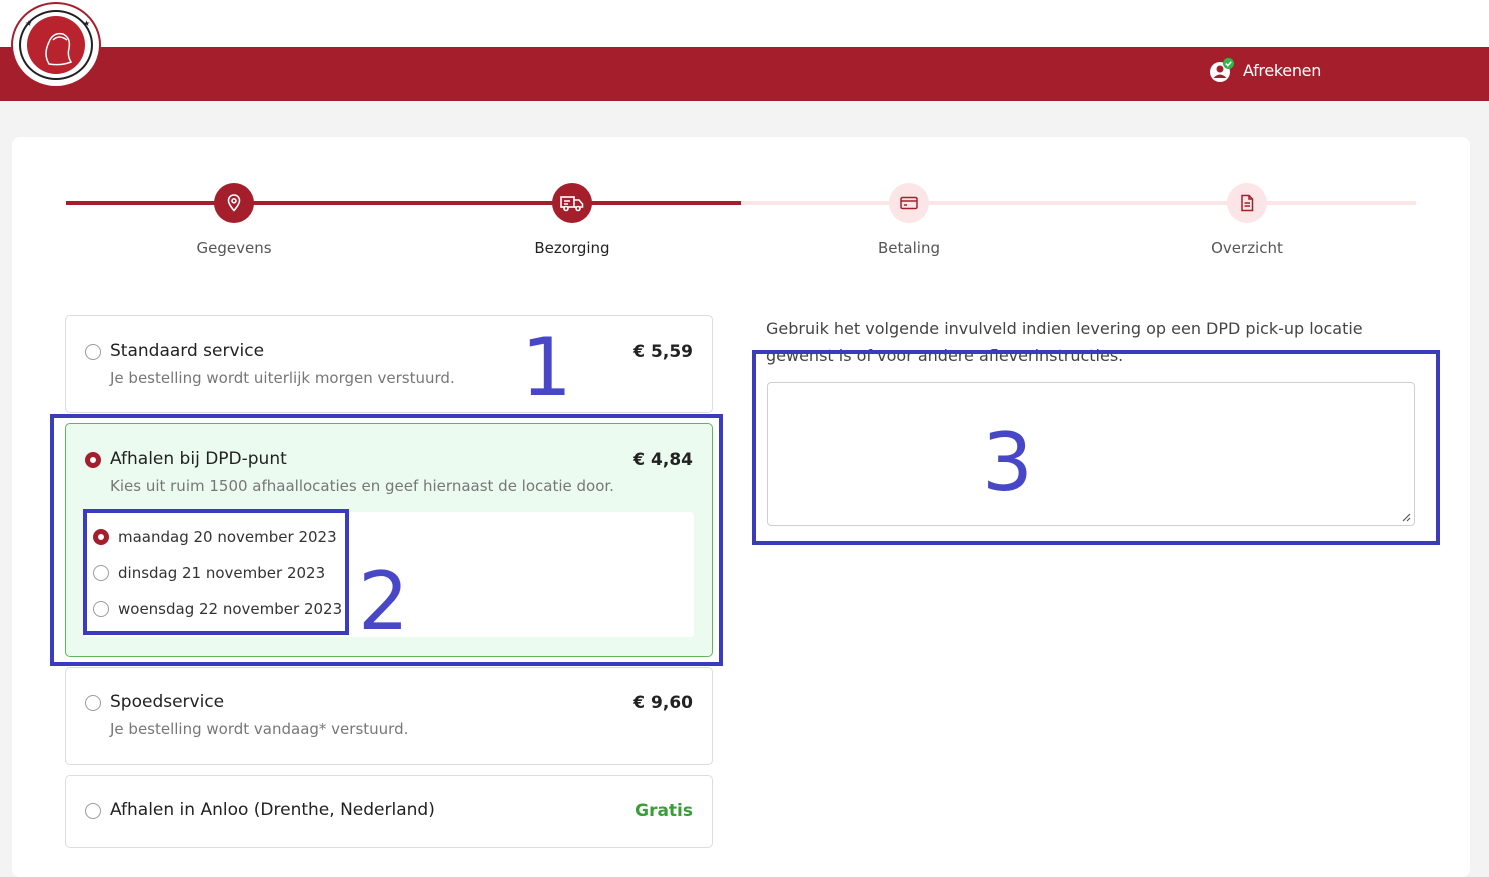 The image size is (1489, 877). Describe the element at coordinates (1007, 462) in the screenshot. I see `annotation-number-3: 3` at that location.